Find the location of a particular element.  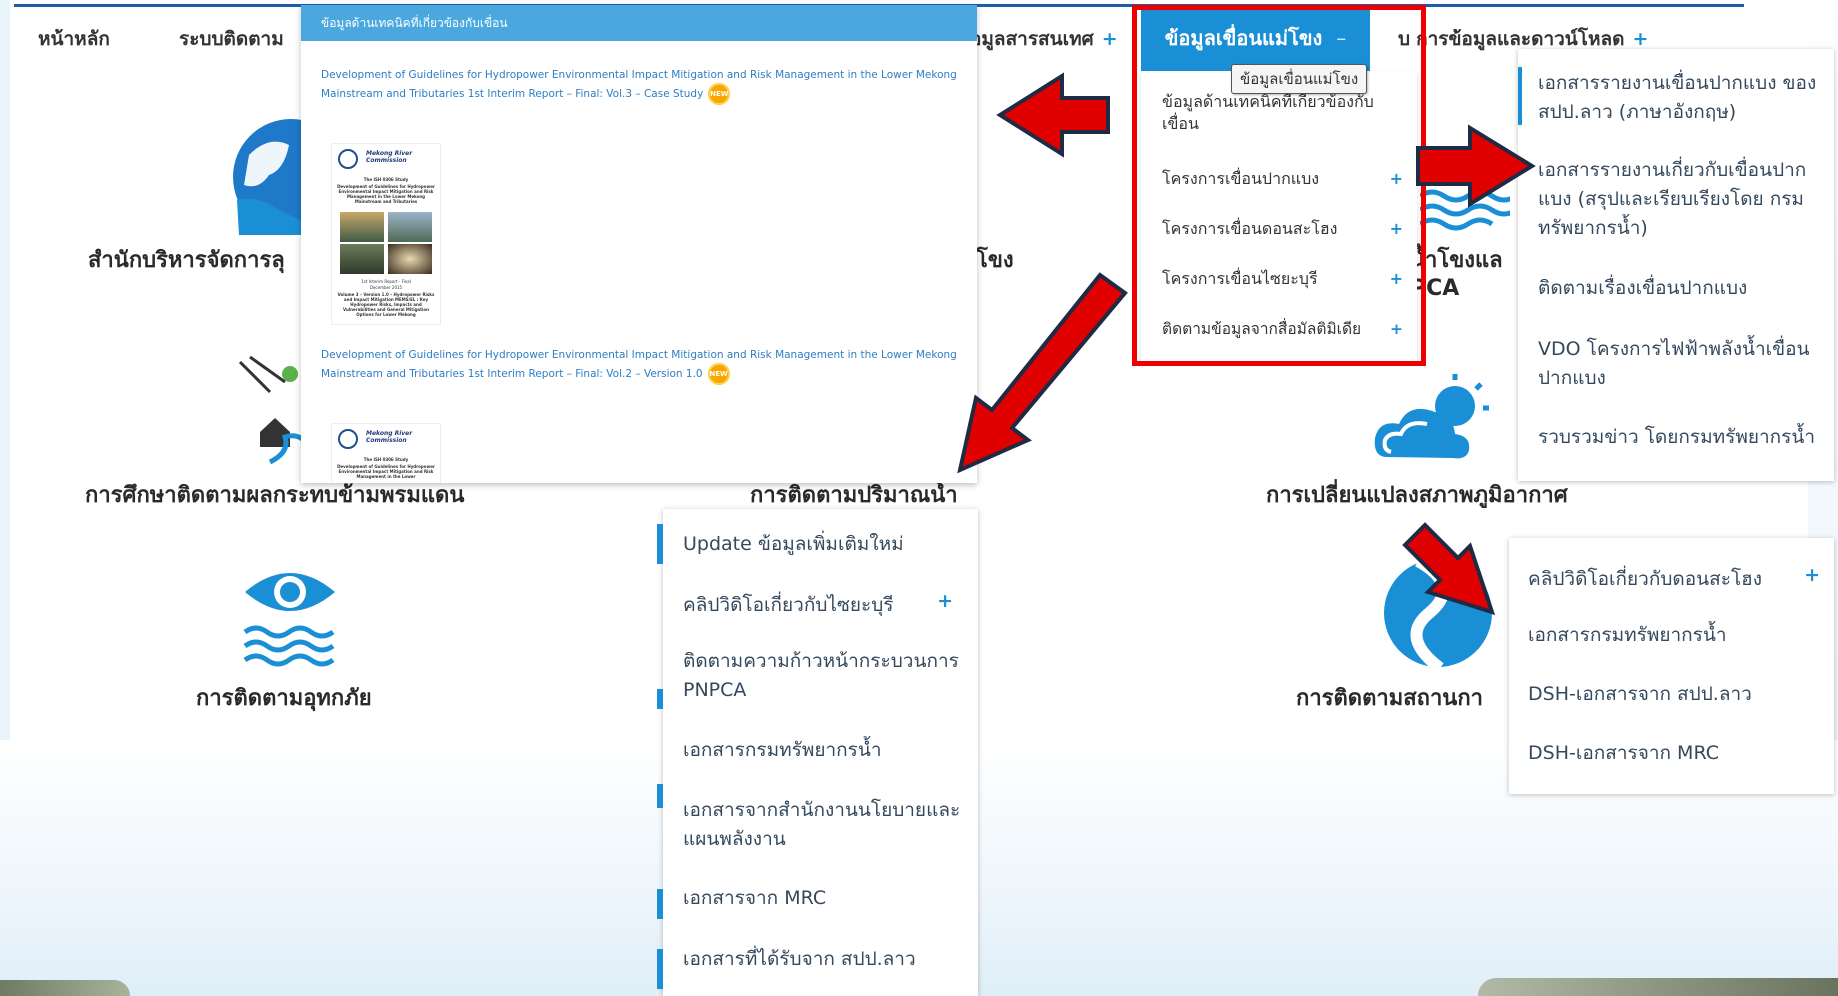

arrow-left-icon is located at coordinates (1053, 115).